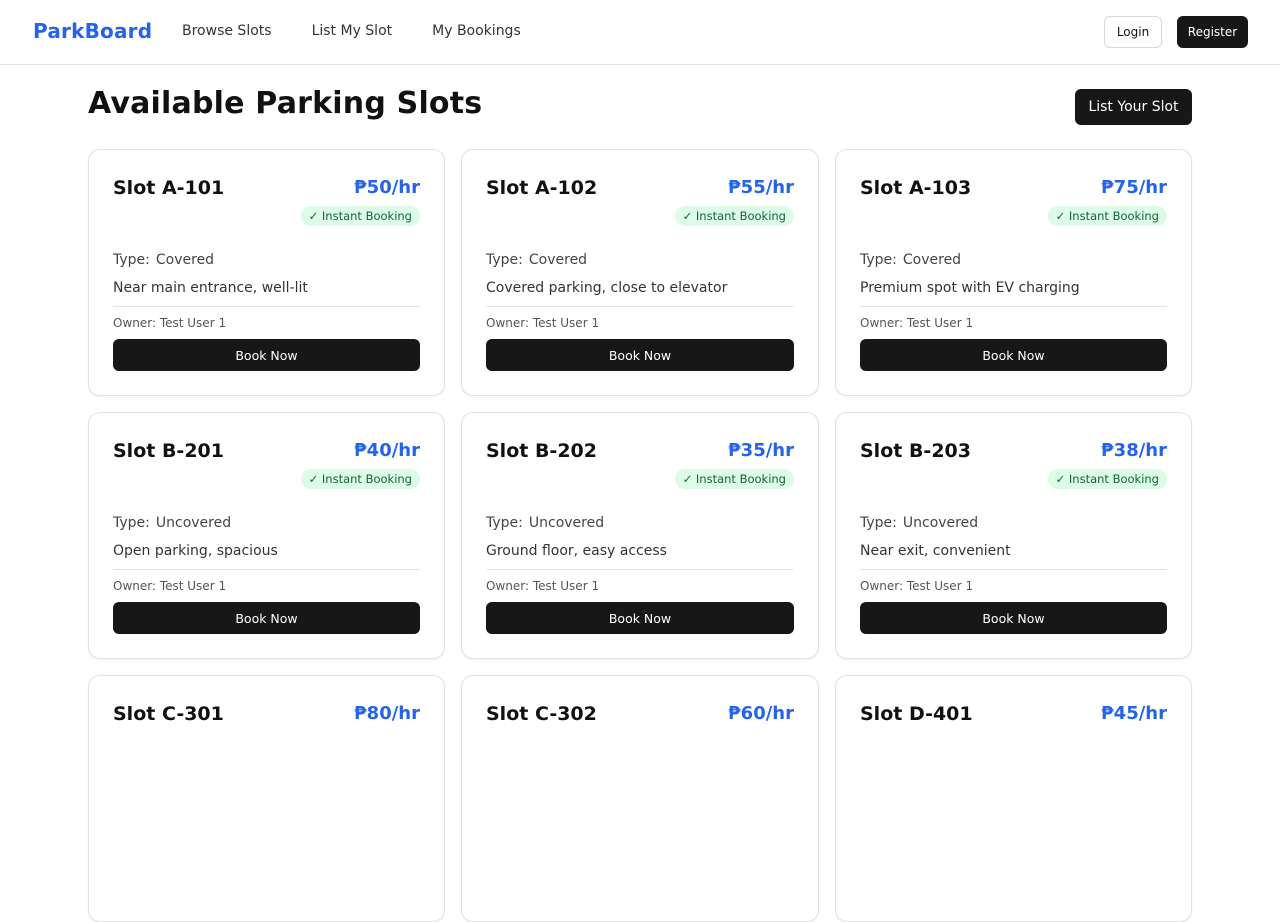 Image resolution: width=1280 pixels, height=922 pixels. Describe the element at coordinates (542, 188) in the screenshot. I see `slot-name: Slot A-102` at that location.